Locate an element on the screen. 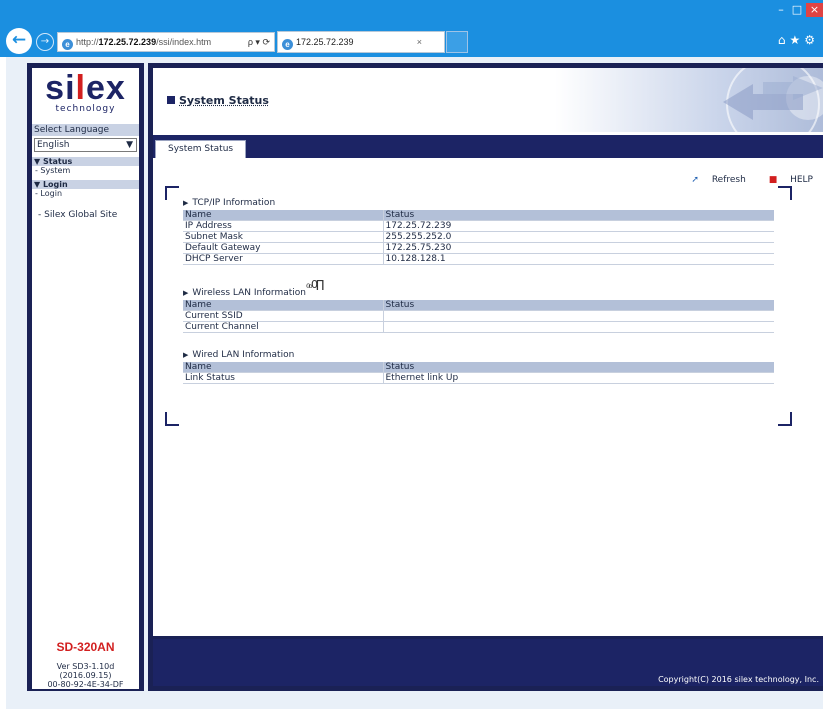 This screenshot has width=823, height=709. corner-tr is located at coordinates (785, 193).